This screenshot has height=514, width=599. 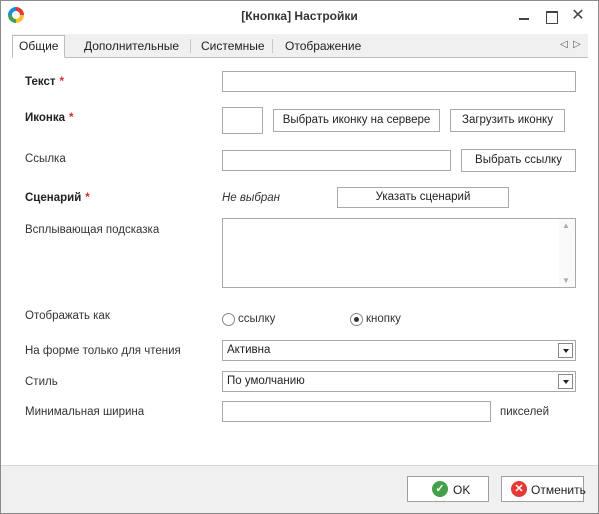 I want to click on window-title: [Кнопка] Настройки, so click(x=299, y=16).